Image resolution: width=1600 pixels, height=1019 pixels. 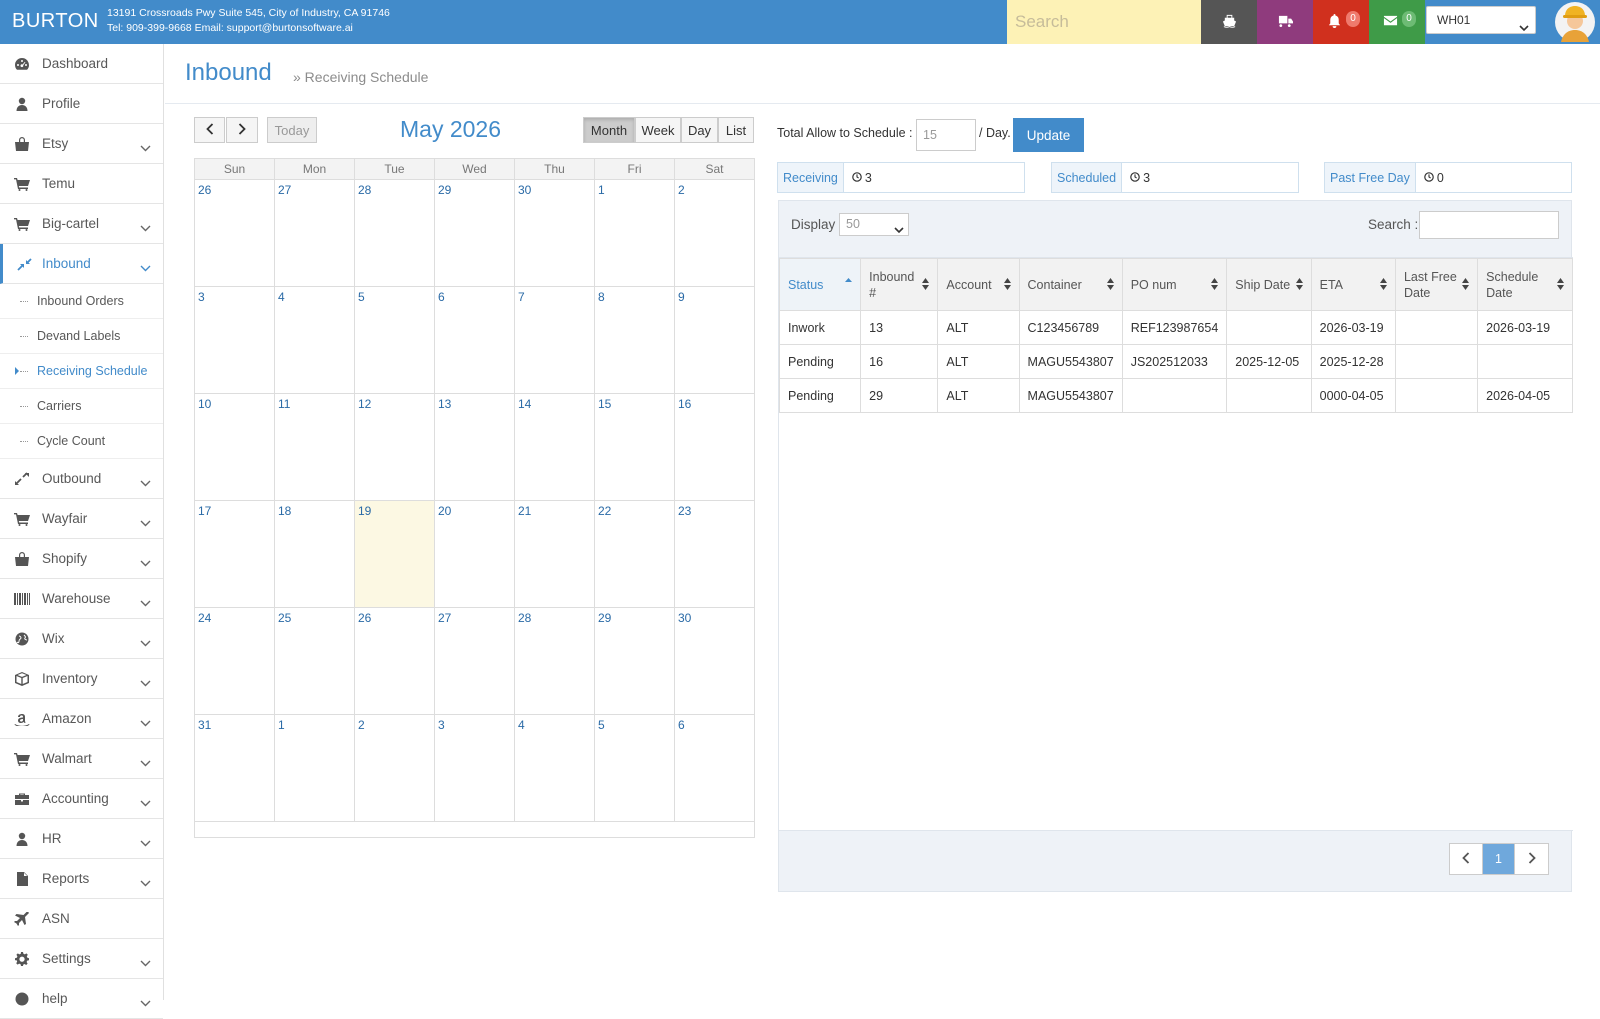 I want to click on sidebar-subitem-receiving-schedule: Receiving Schedule, so click(x=81, y=371).